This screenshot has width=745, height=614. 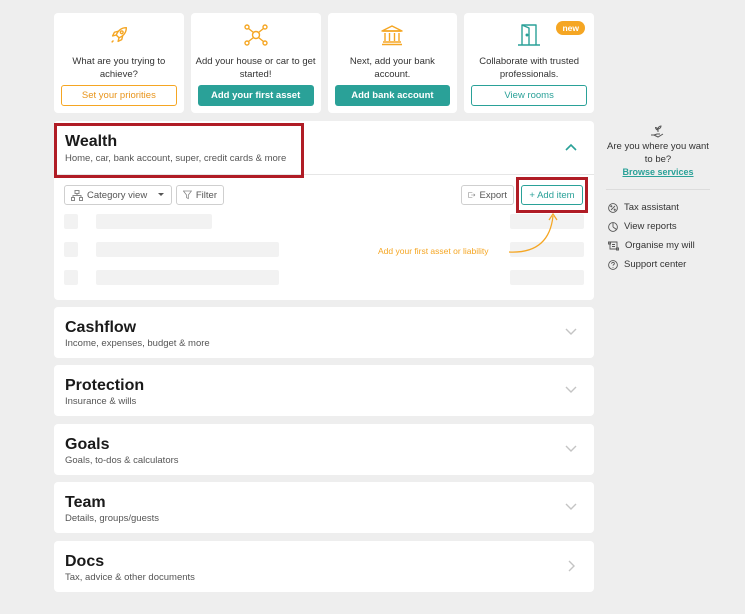 What do you see at coordinates (101, 327) in the screenshot?
I see `section-title: Cashflow` at bounding box center [101, 327].